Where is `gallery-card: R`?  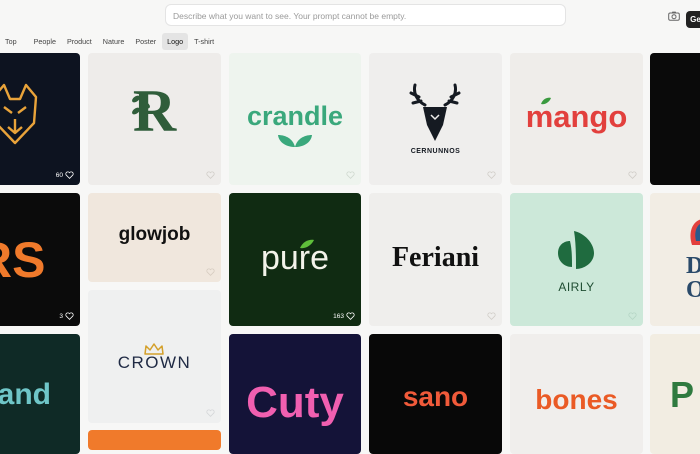
gallery-card: R is located at coordinates (154, 119).